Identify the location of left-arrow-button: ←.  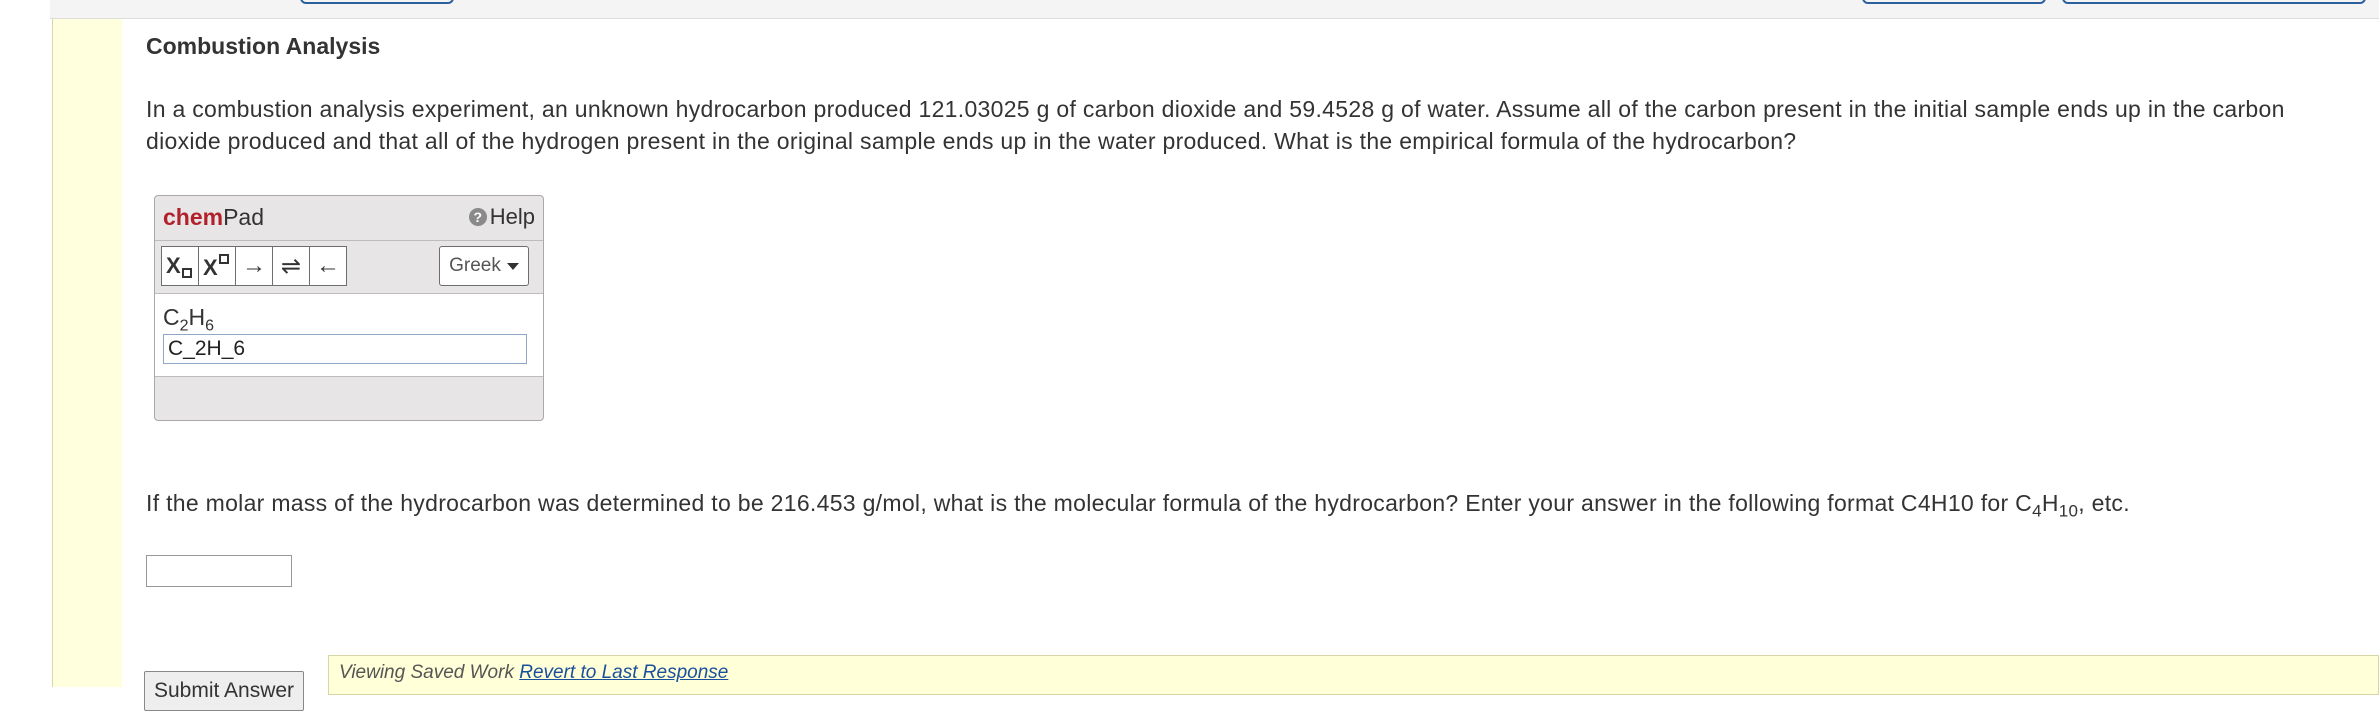
(328, 266).